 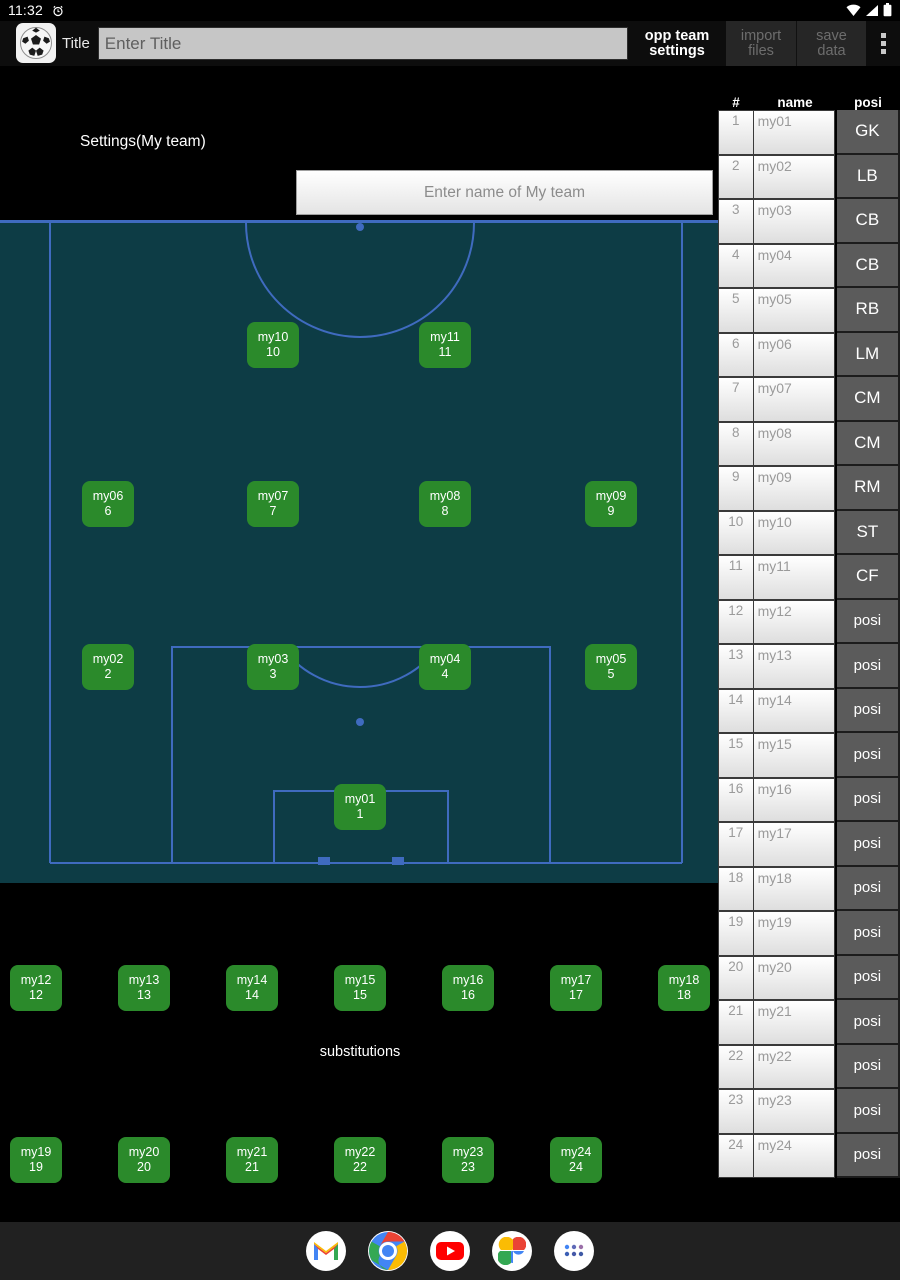 I want to click on app-drawer-icon, so click(x=574, y=1251).